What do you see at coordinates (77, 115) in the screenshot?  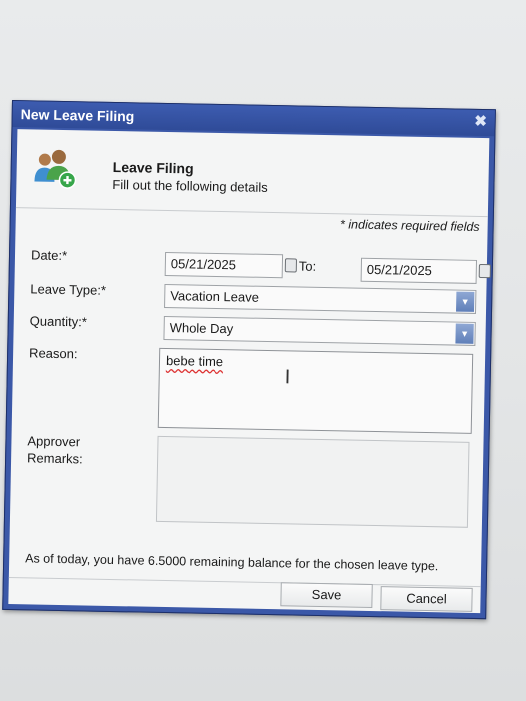 I see `dialog-title: New Leave Filing` at bounding box center [77, 115].